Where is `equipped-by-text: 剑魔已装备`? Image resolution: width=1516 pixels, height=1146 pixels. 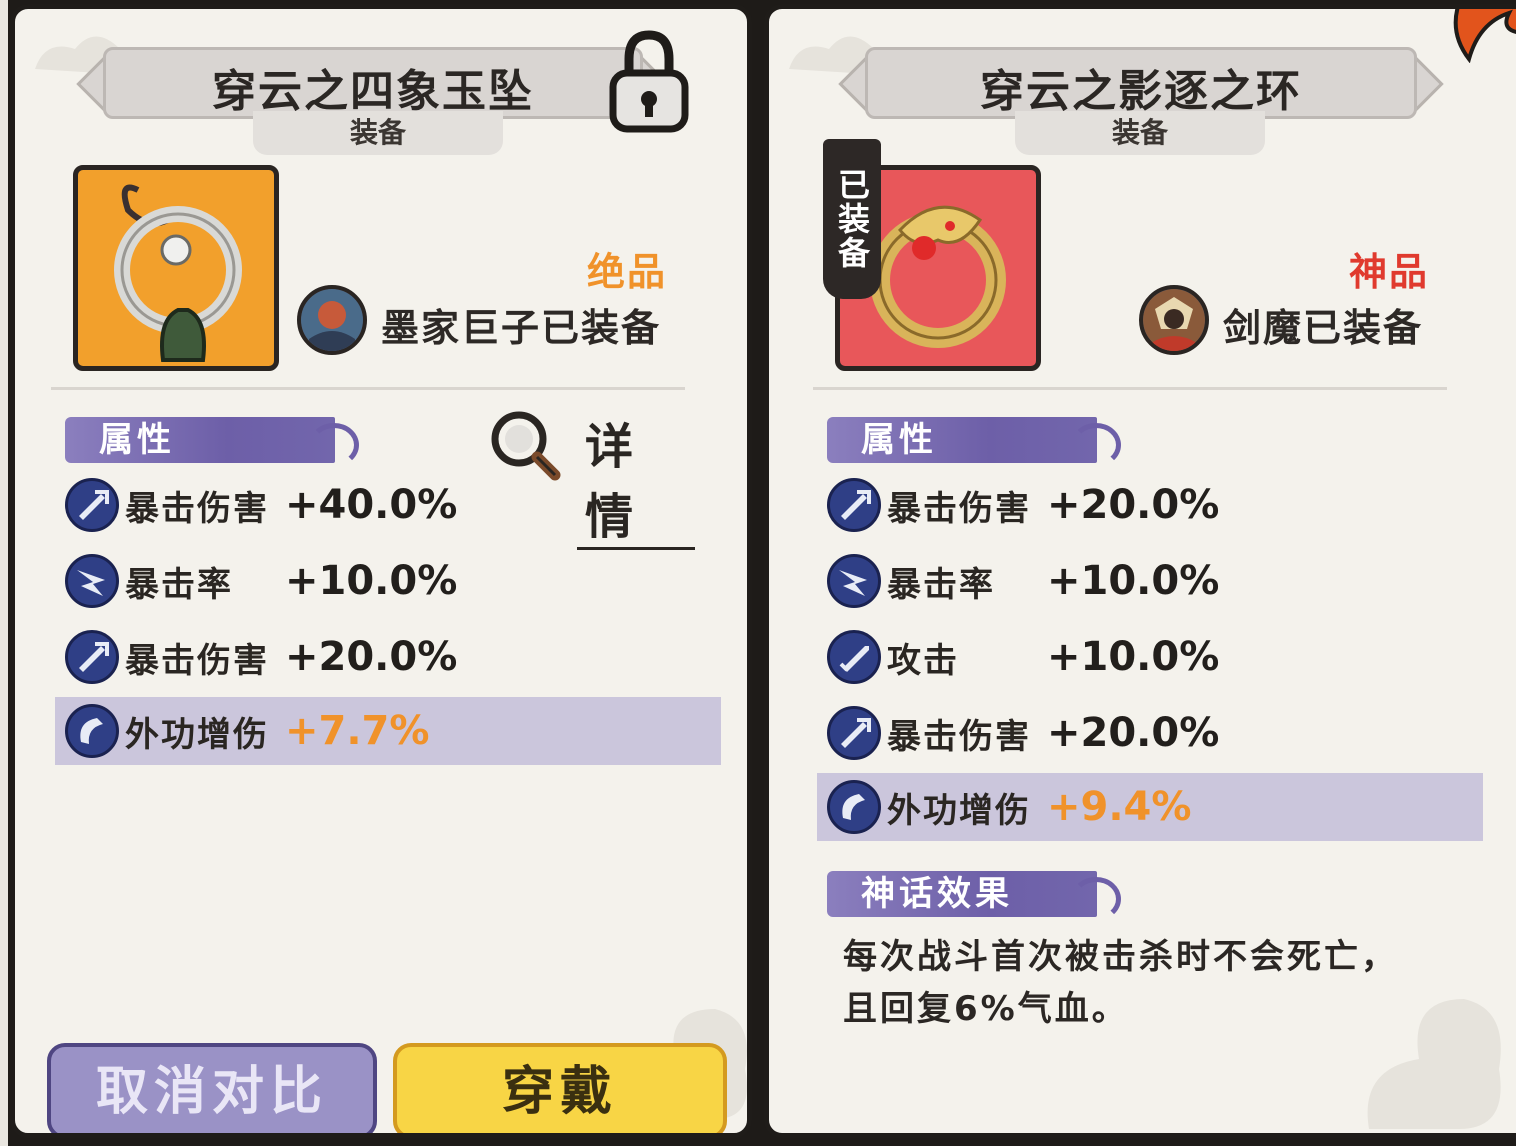
equipped-by-text: 剑魔已装备 is located at coordinates (1323, 328).